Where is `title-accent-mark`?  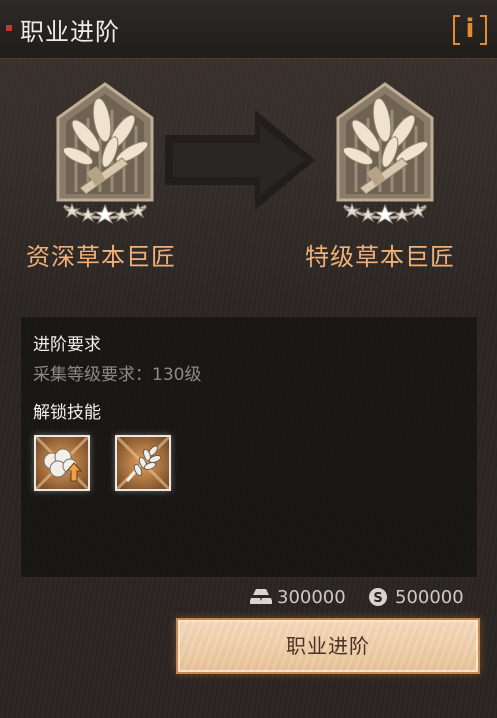 title-accent-mark is located at coordinates (9, 28).